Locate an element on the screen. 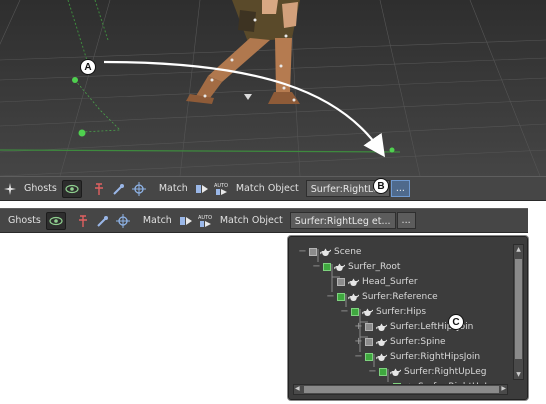  tree-item-label: Surfer:RightHipsJoin is located at coordinates (435, 356).